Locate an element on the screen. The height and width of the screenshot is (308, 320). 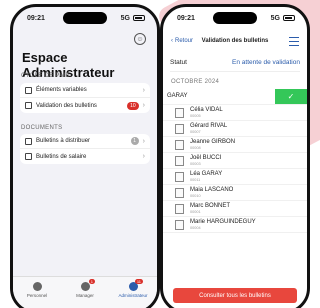
person-icon is located at coordinates (37, 286).